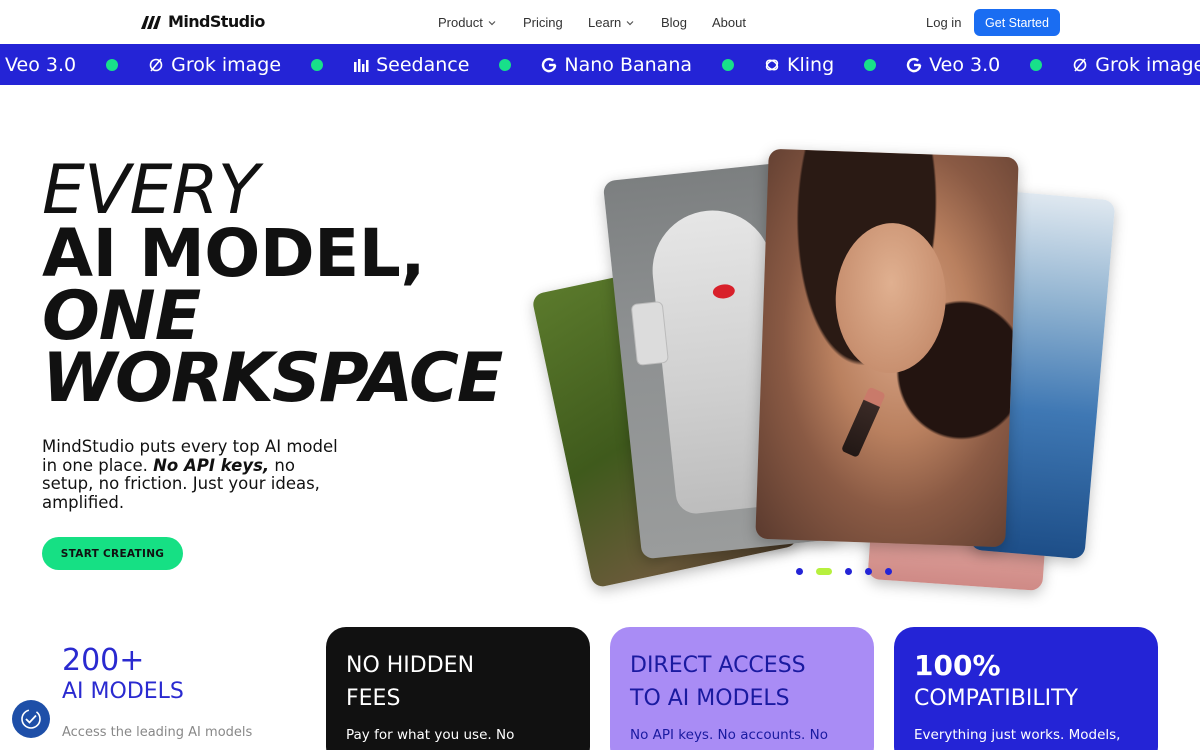 The width and height of the screenshot is (1200, 750). What do you see at coordinates (216, 21) in the screenshot?
I see `brand-name: MindStudio` at bounding box center [216, 21].